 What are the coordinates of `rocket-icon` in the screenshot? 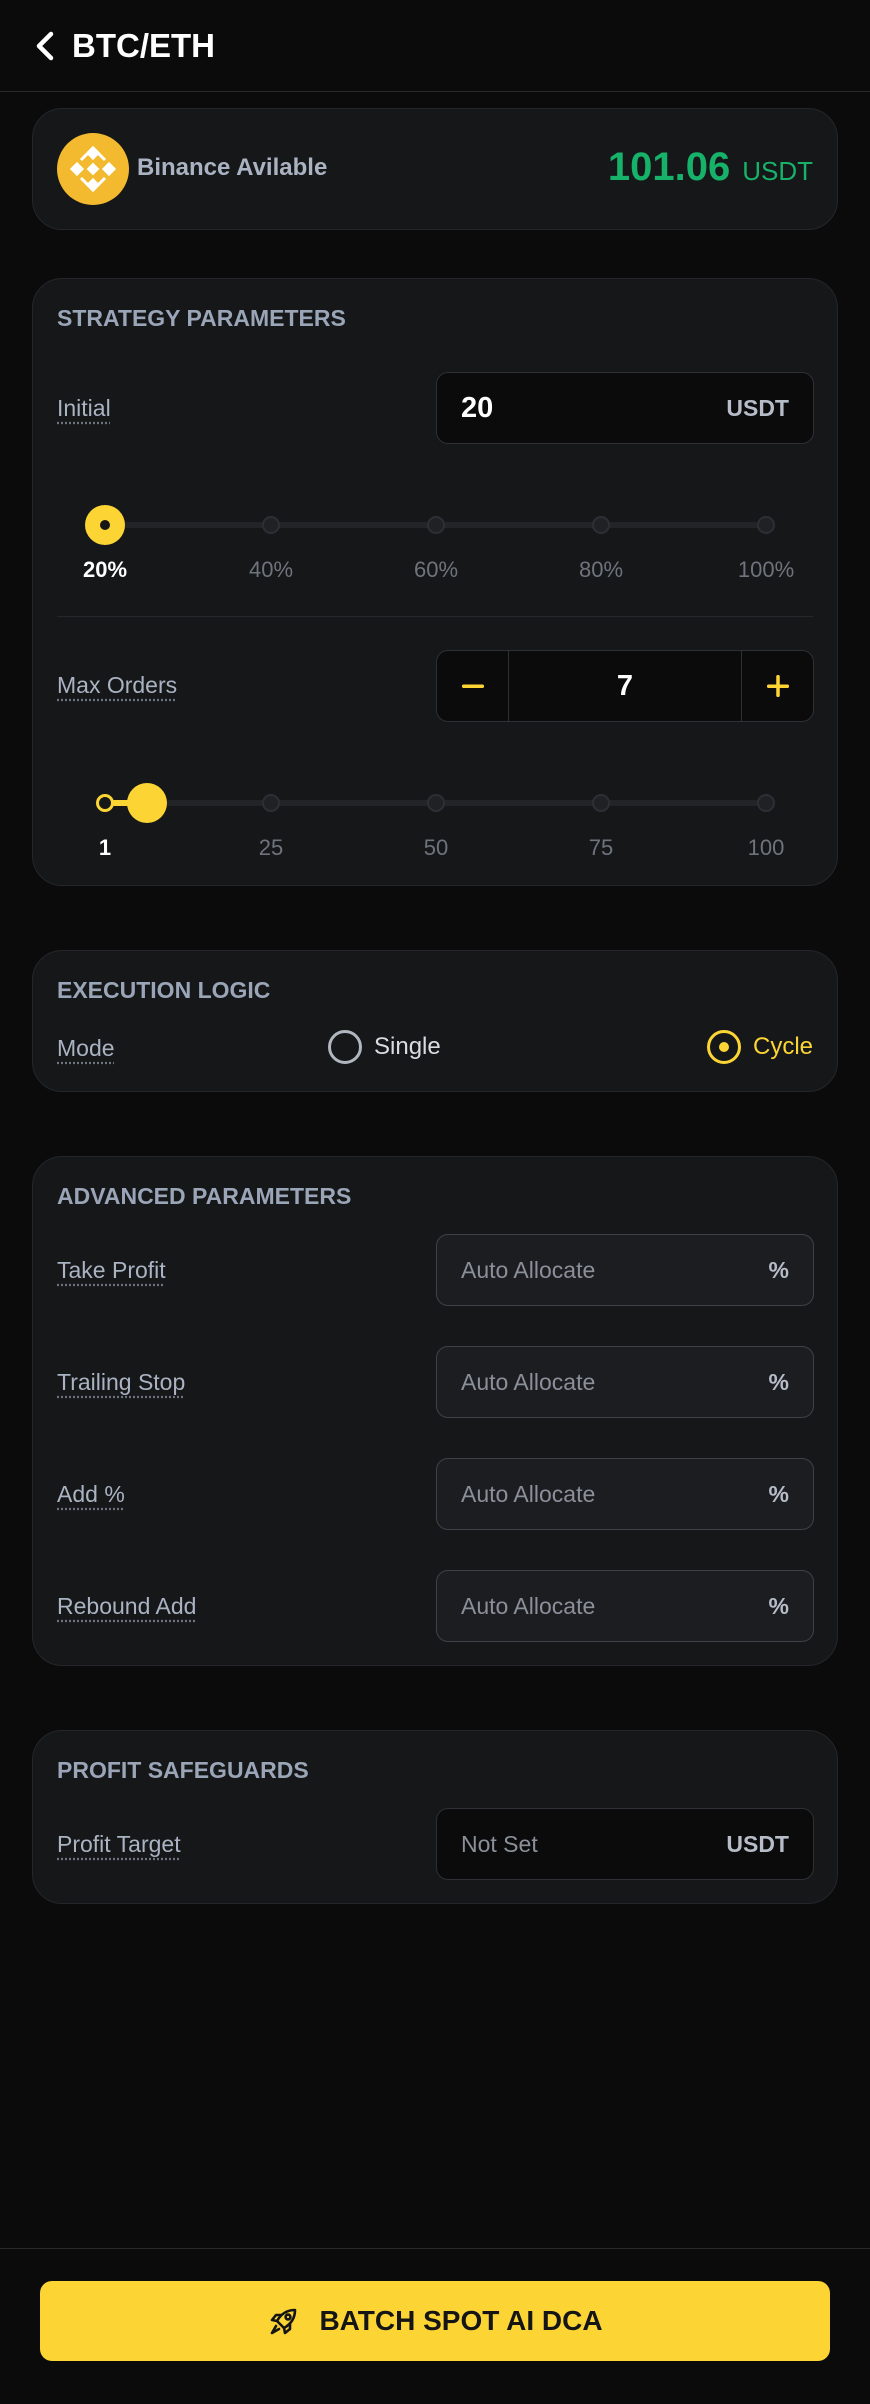 It's located at (284, 2321).